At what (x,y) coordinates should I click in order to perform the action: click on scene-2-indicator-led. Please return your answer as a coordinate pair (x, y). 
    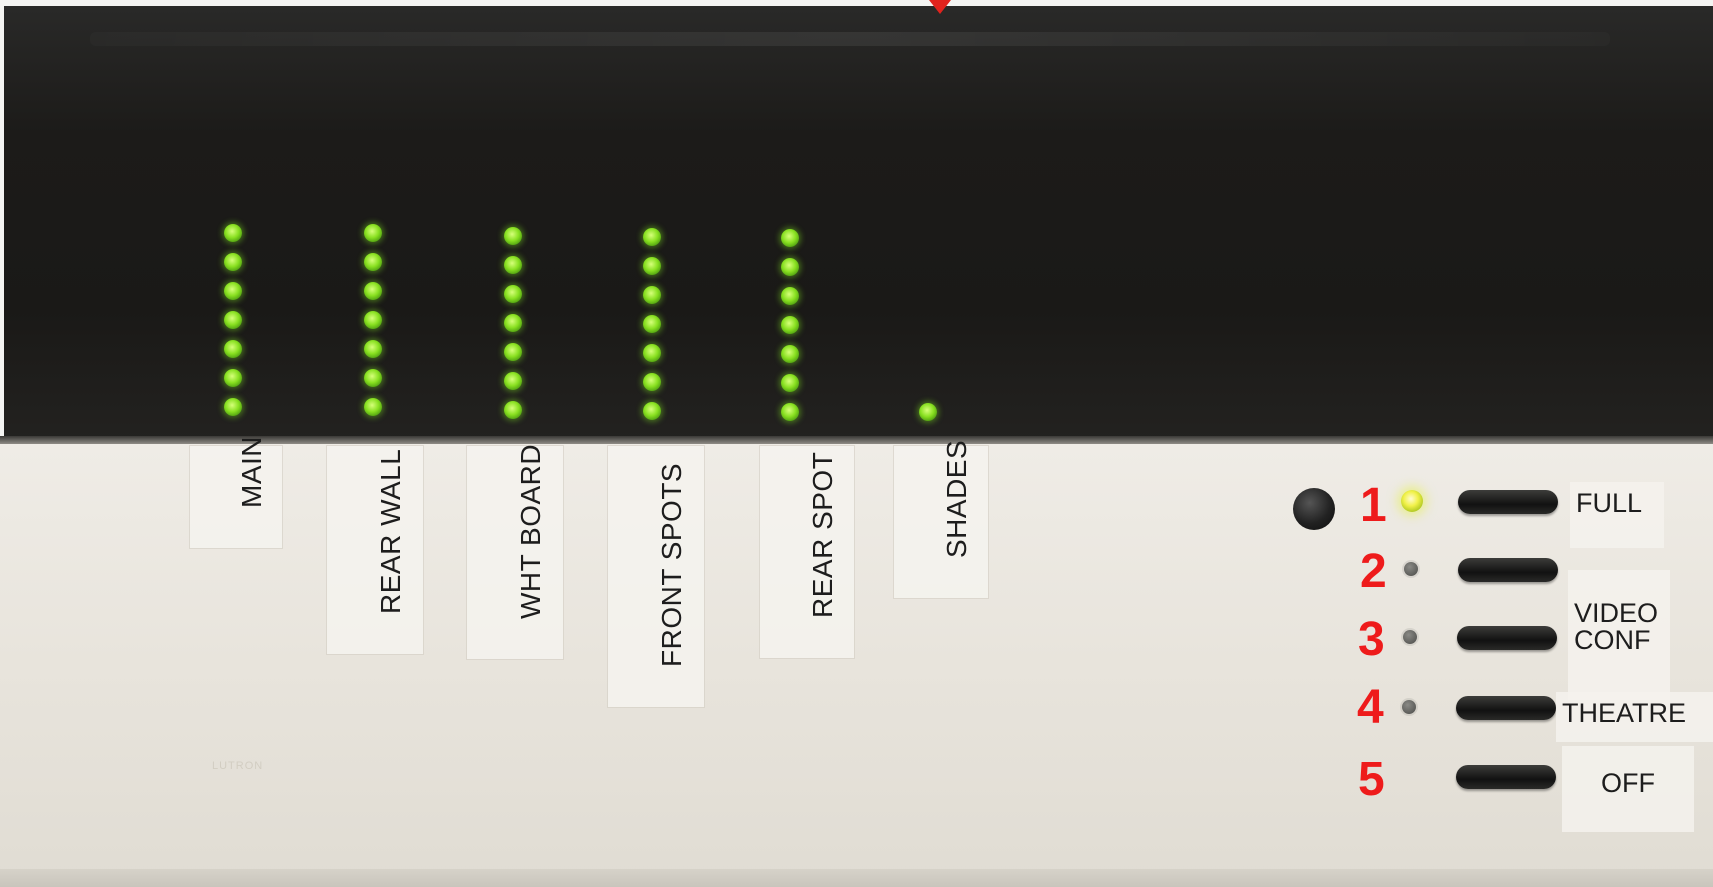
    Looking at the image, I should click on (1411, 569).